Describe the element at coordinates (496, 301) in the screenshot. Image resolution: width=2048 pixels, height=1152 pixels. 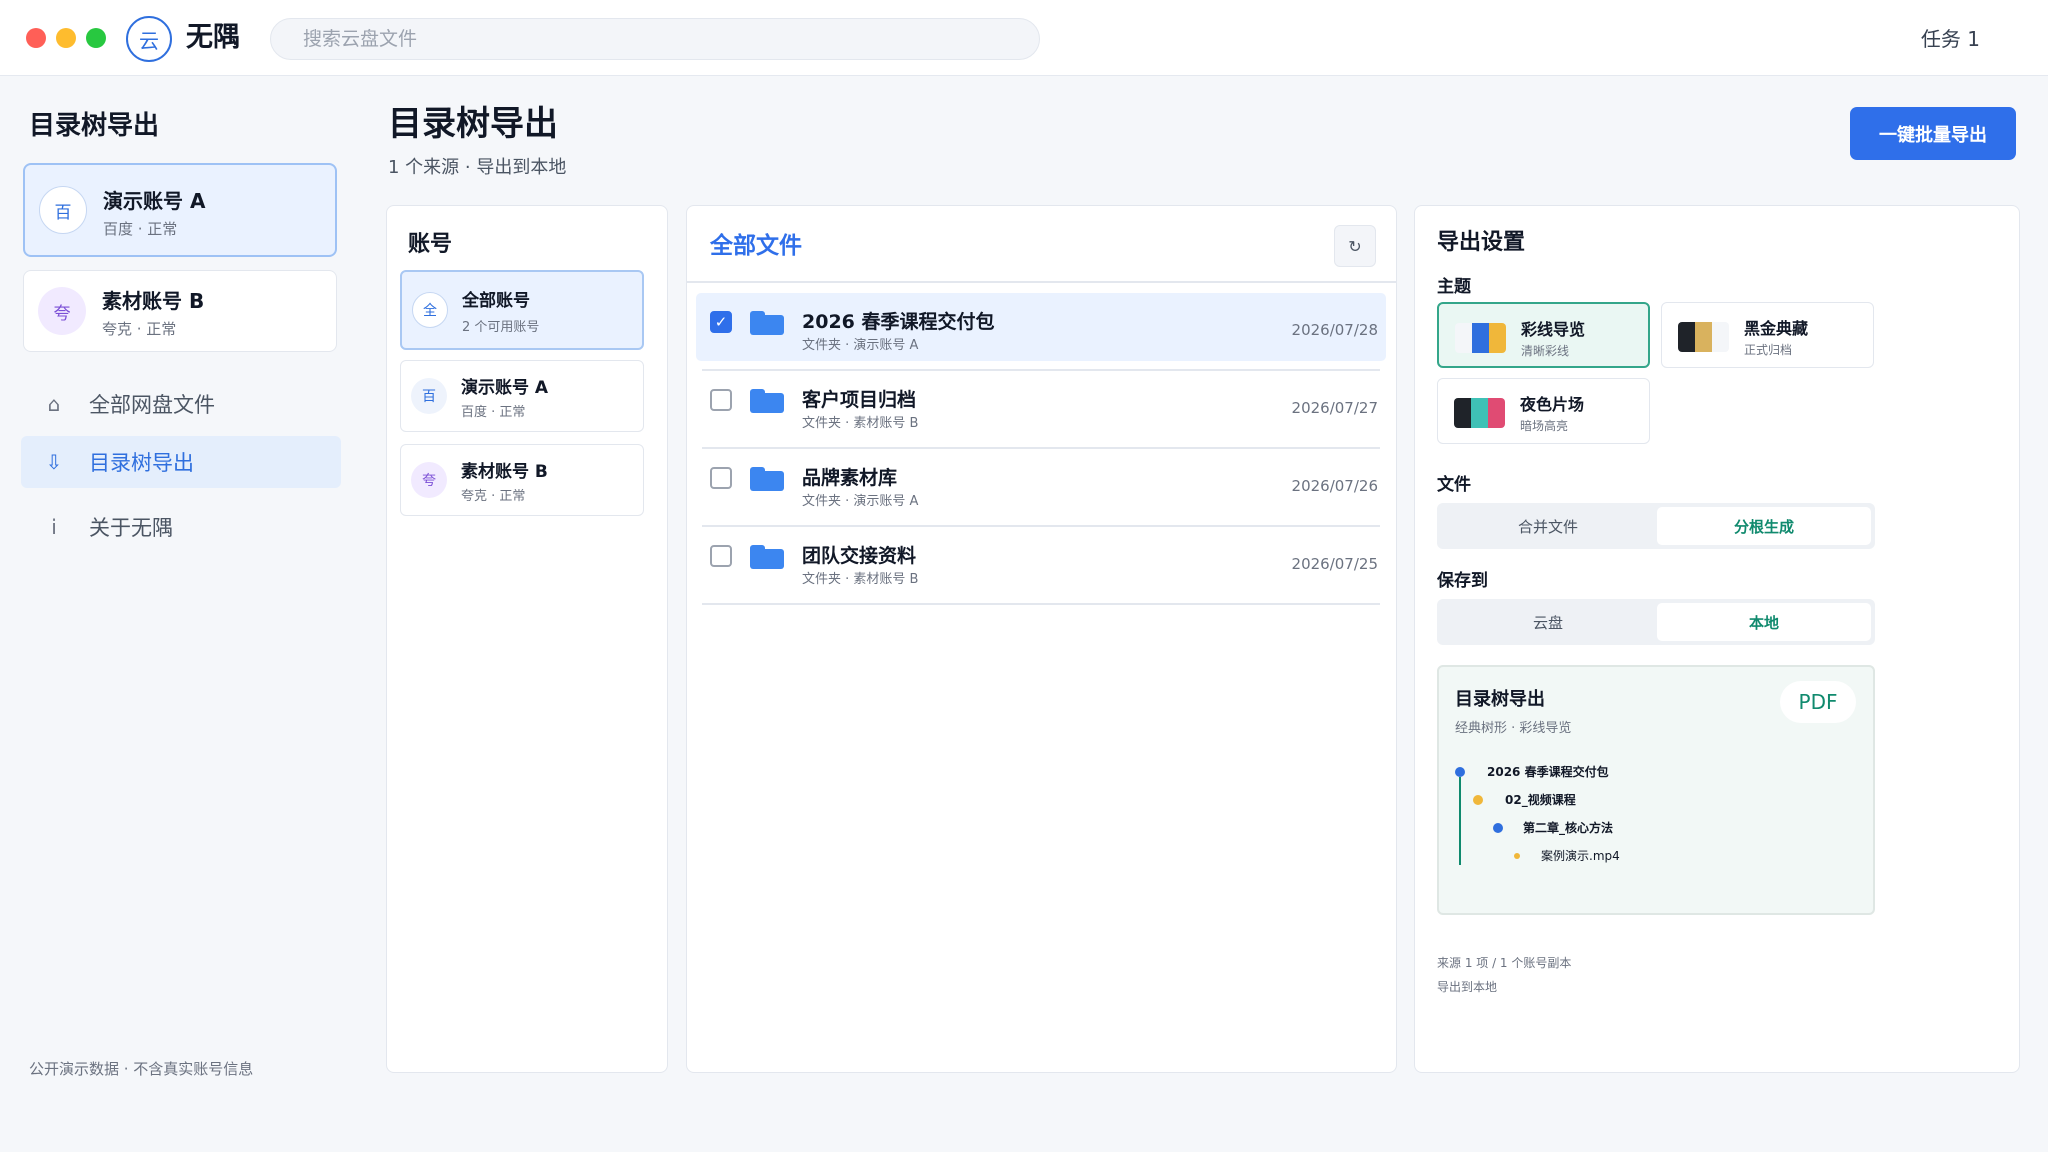
I see `filter-name: 全部账号` at that location.